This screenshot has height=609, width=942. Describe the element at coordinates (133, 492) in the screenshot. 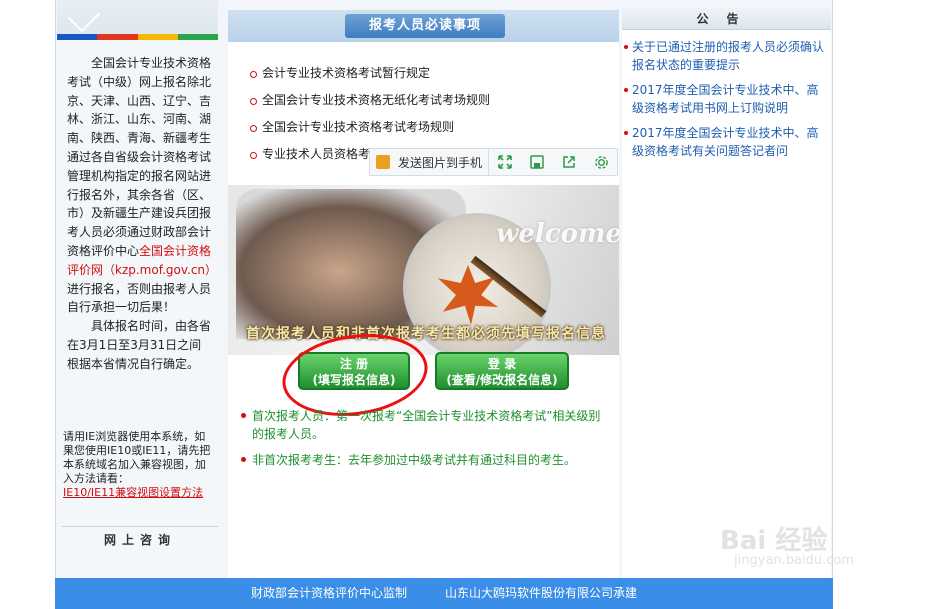

I see `compat-view-link: IE10/IE11兼容视图设置方法` at that location.